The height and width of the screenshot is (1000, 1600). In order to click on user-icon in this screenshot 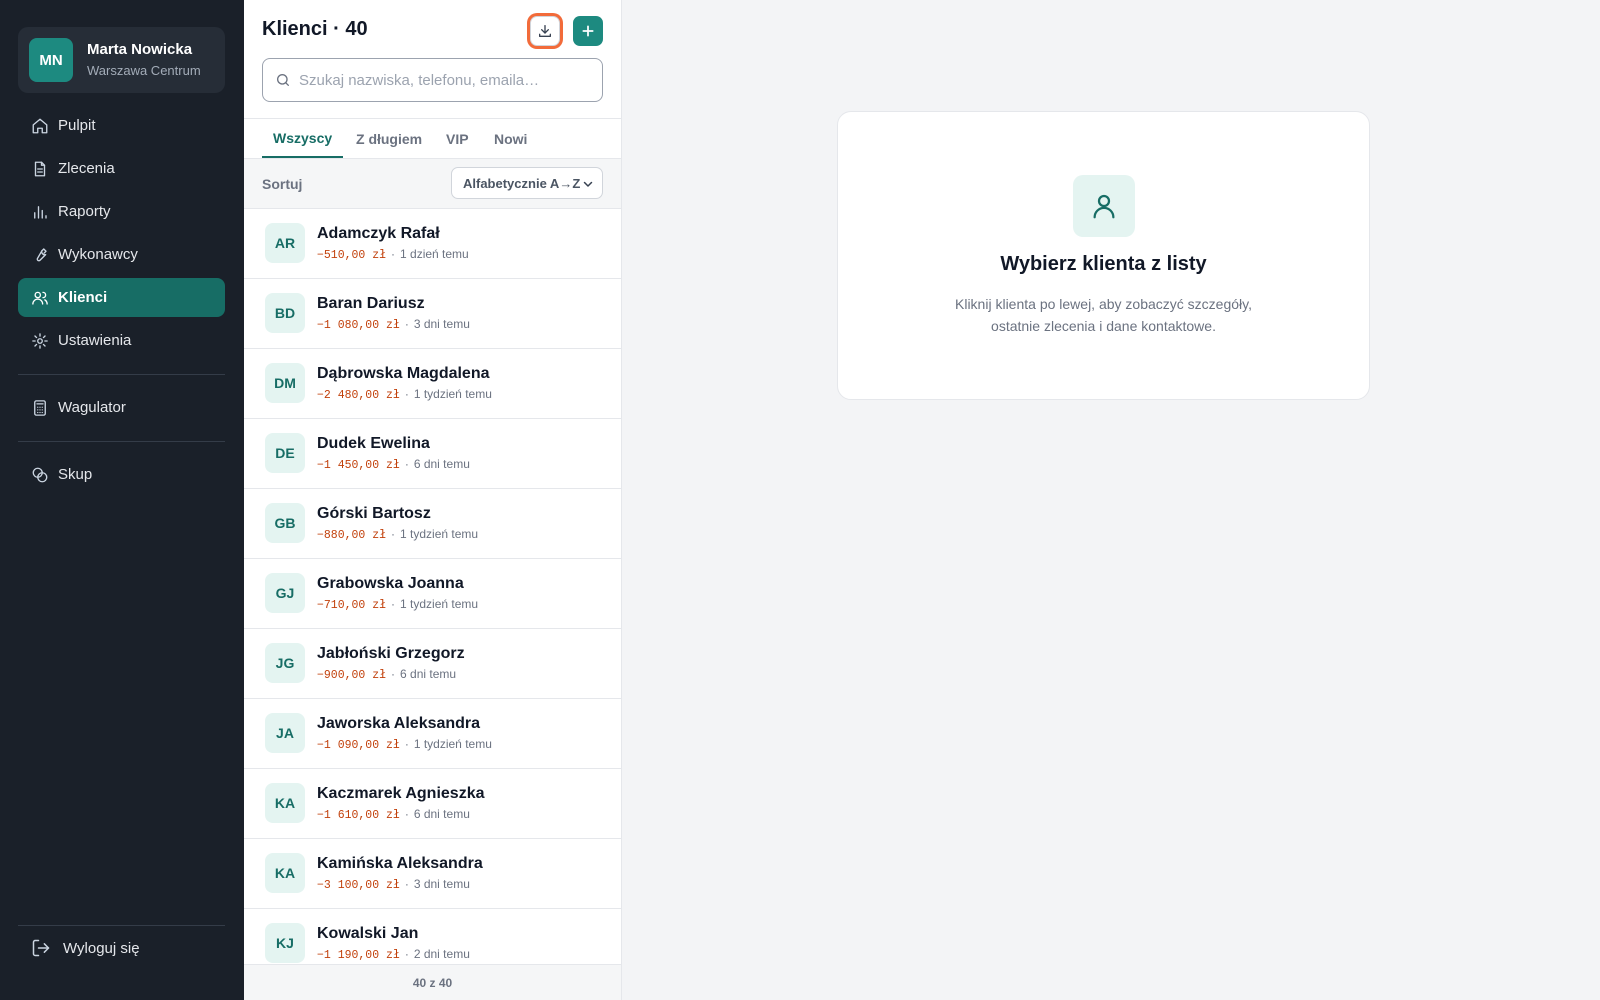, I will do `click(1104, 206)`.